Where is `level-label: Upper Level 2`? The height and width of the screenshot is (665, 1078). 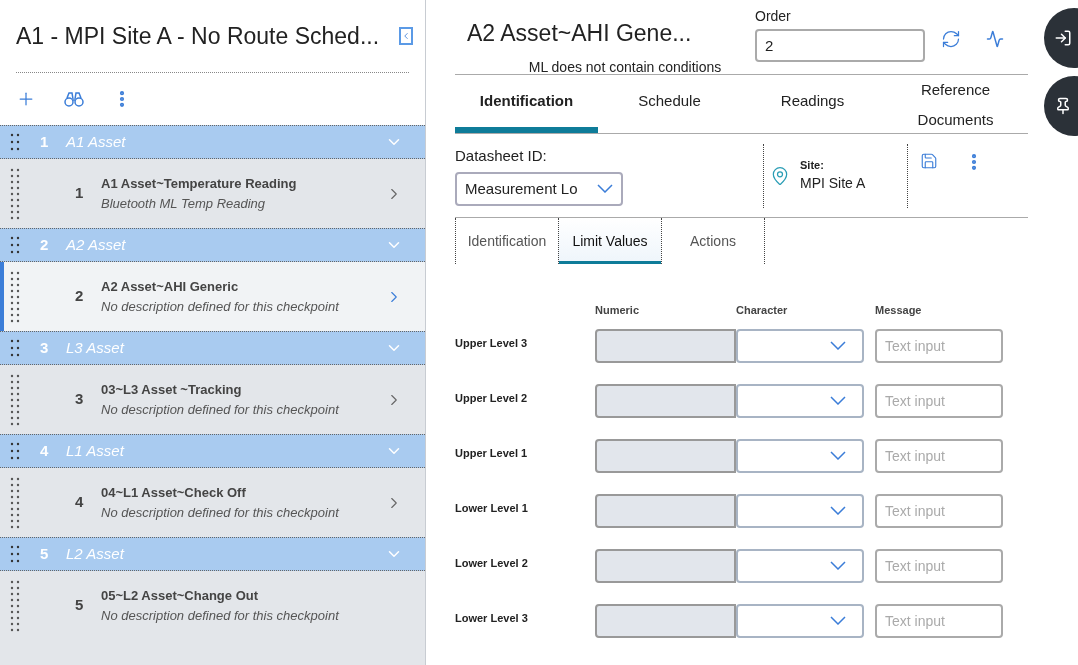 level-label: Upper Level 2 is located at coordinates (492, 398).